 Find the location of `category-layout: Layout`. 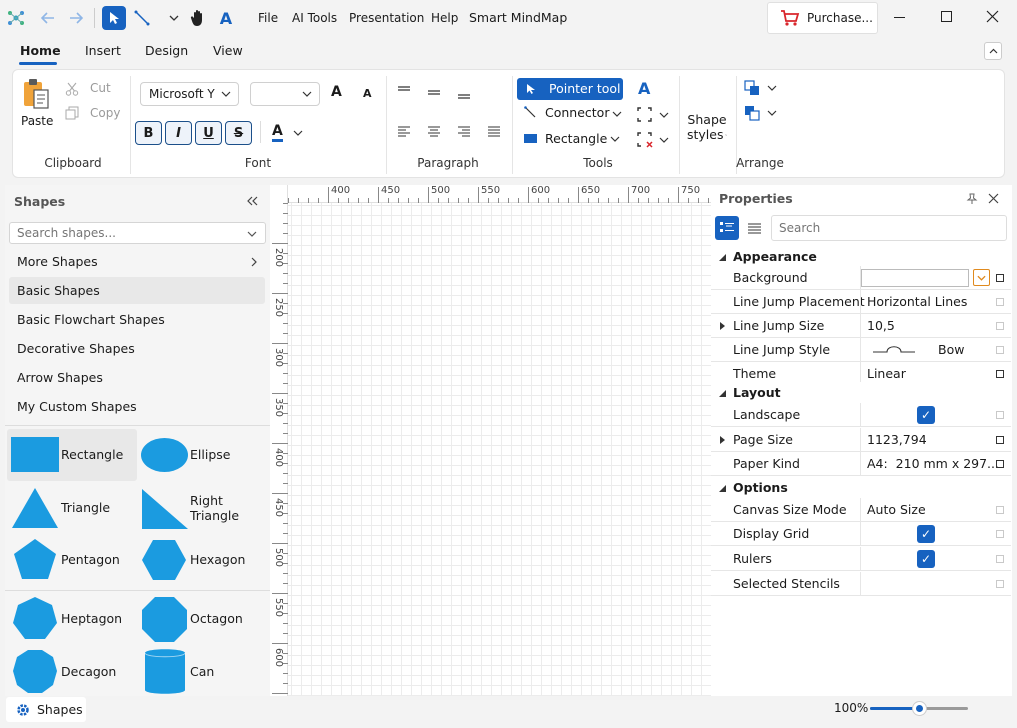

category-layout: Layout is located at coordinates (861, 393).